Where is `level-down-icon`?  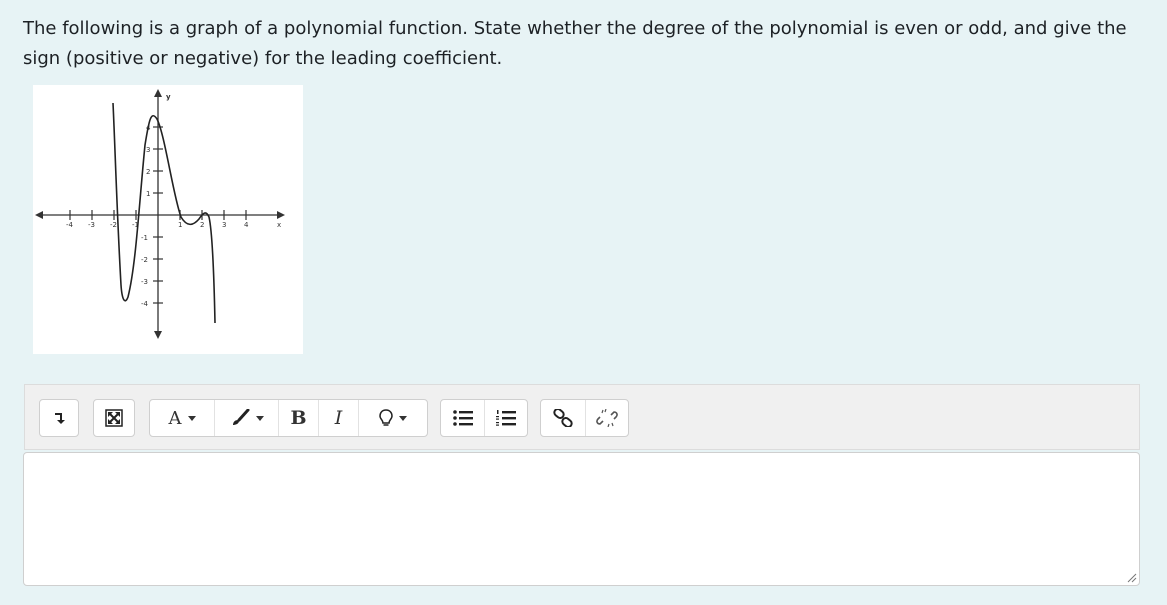
level-down-icon is located at coordinates (60, 418).